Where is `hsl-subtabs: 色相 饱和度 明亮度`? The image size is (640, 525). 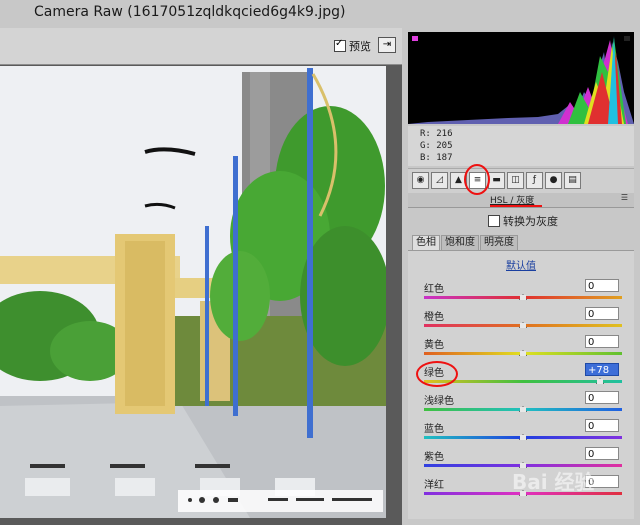 hsl-subtabs: 色相 饱和度 明亮度 is located at coordinates (465, 243).